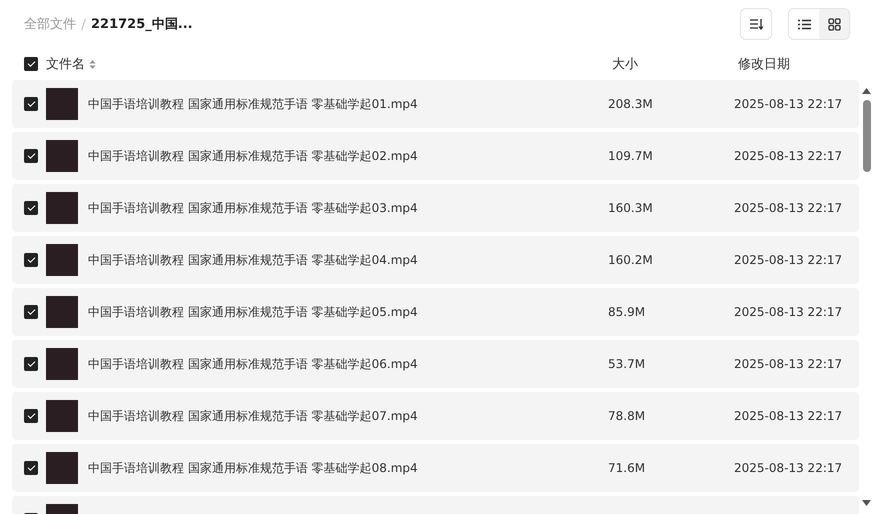 This screenshot has width=874, height=514. I want to click on sort-button, so click(756, 24).